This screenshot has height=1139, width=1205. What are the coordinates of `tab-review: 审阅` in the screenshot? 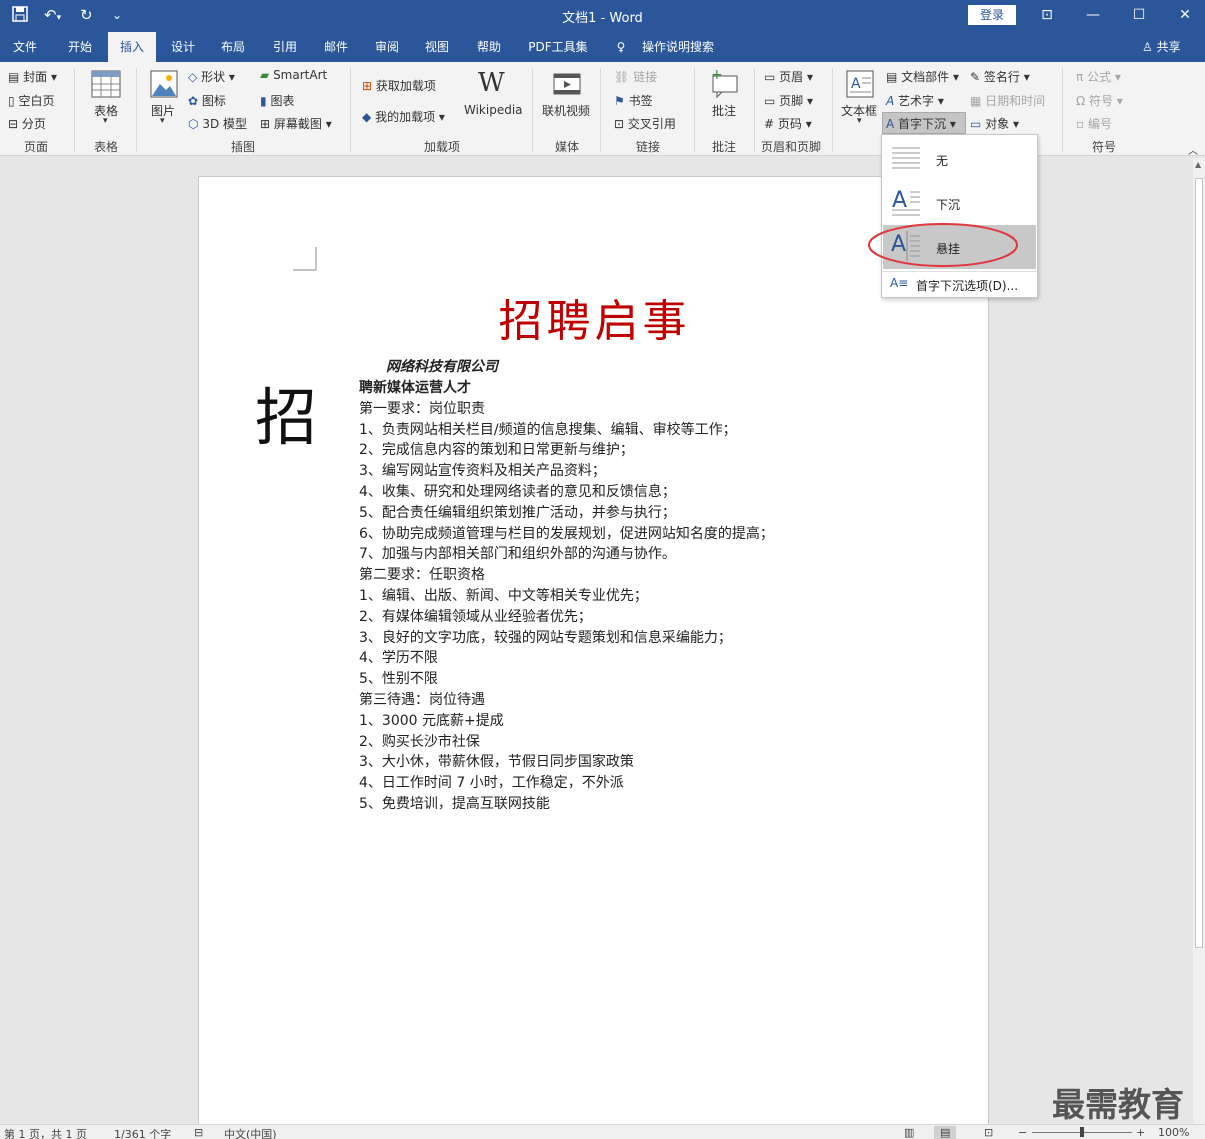 It's located at (387, 47).